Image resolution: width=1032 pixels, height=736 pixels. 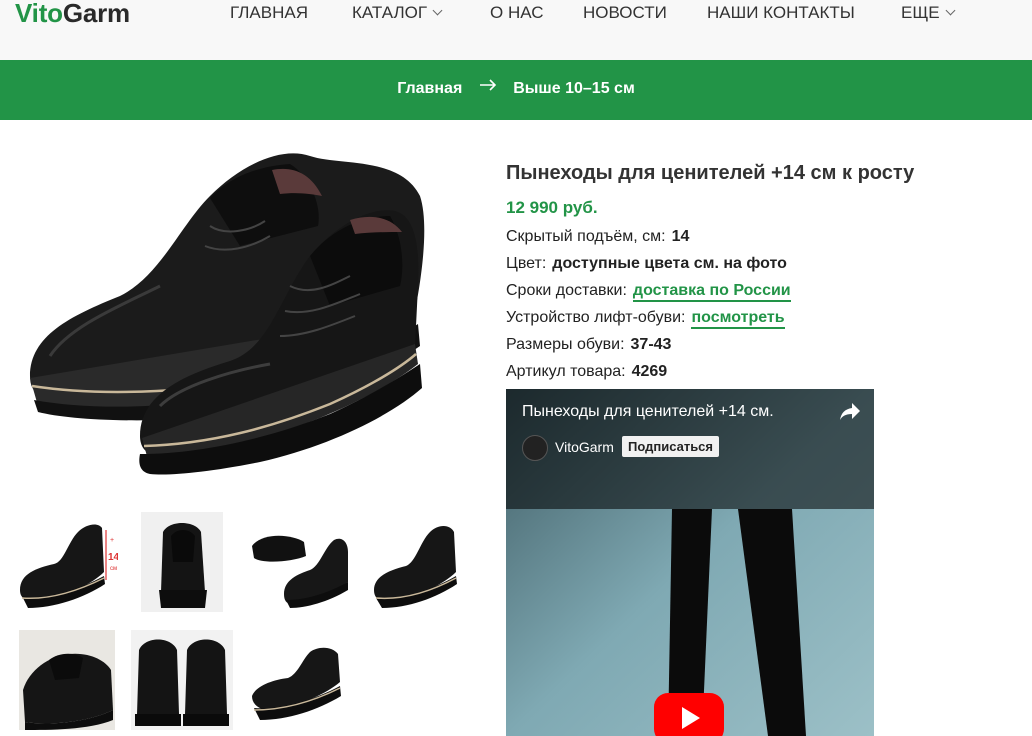 I want to click on spec-color-label: Цвет:, so click(x=526, y=263).